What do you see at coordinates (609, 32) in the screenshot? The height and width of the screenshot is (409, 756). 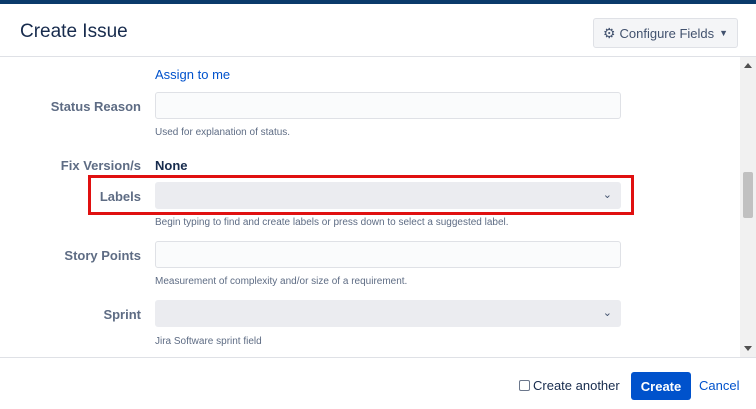 I see `gear-icon: ⚙` at bounding box center [609, 32].